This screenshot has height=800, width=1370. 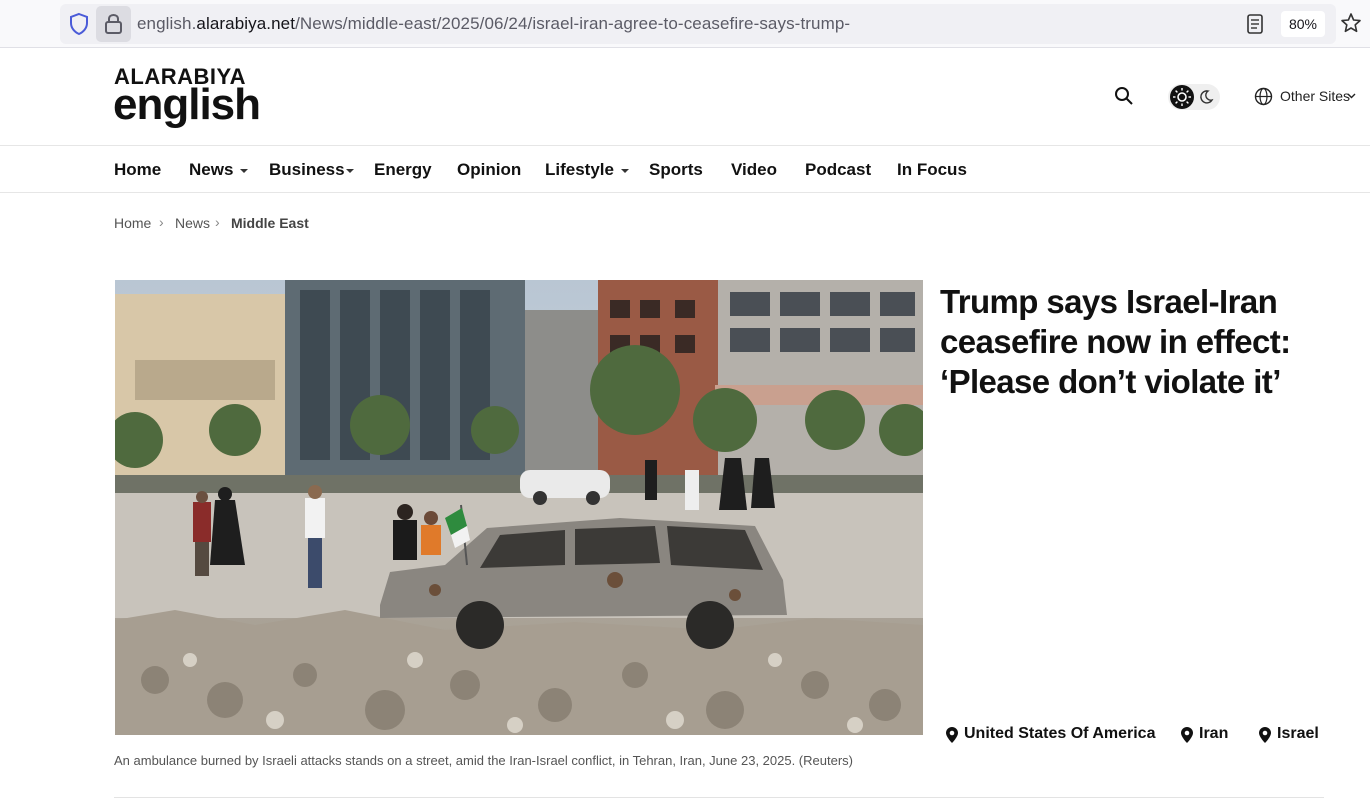 I want to click on moon-icon, so click(x=1207, y=97).